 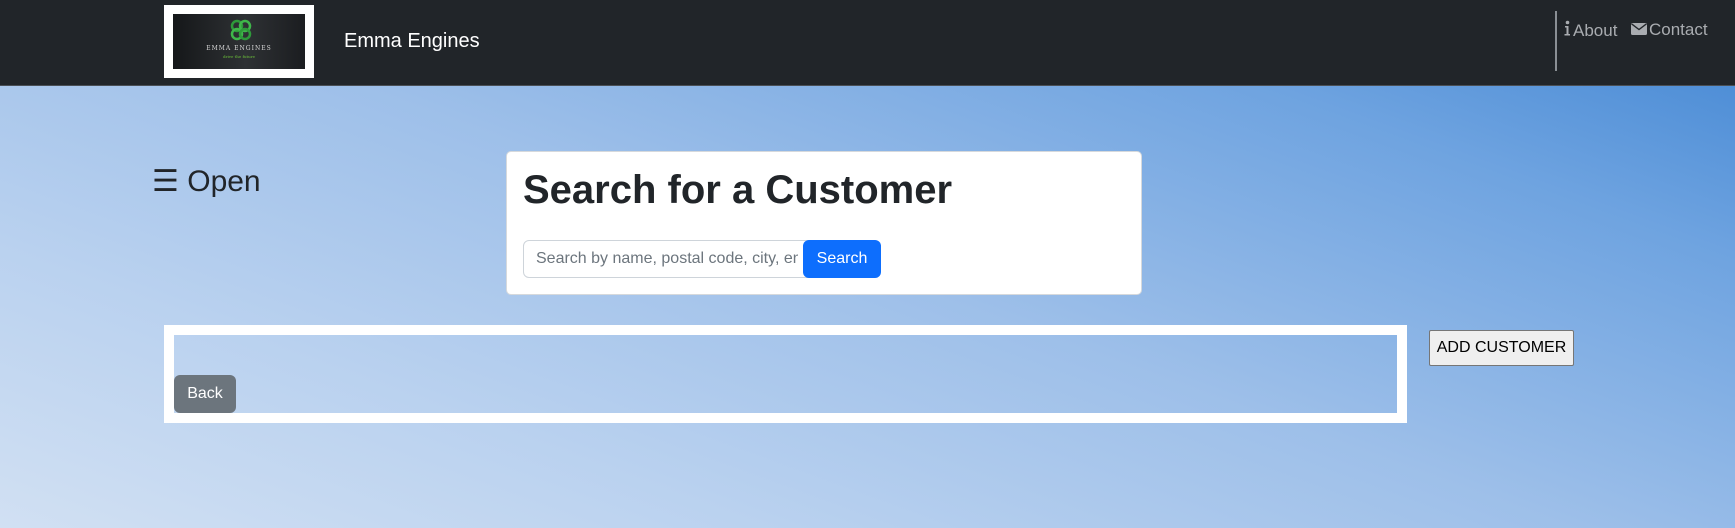 What do you see at coordinates (1567, 30) in the screenshot?
I see `info-icon` at bounding box center [1567, 30].